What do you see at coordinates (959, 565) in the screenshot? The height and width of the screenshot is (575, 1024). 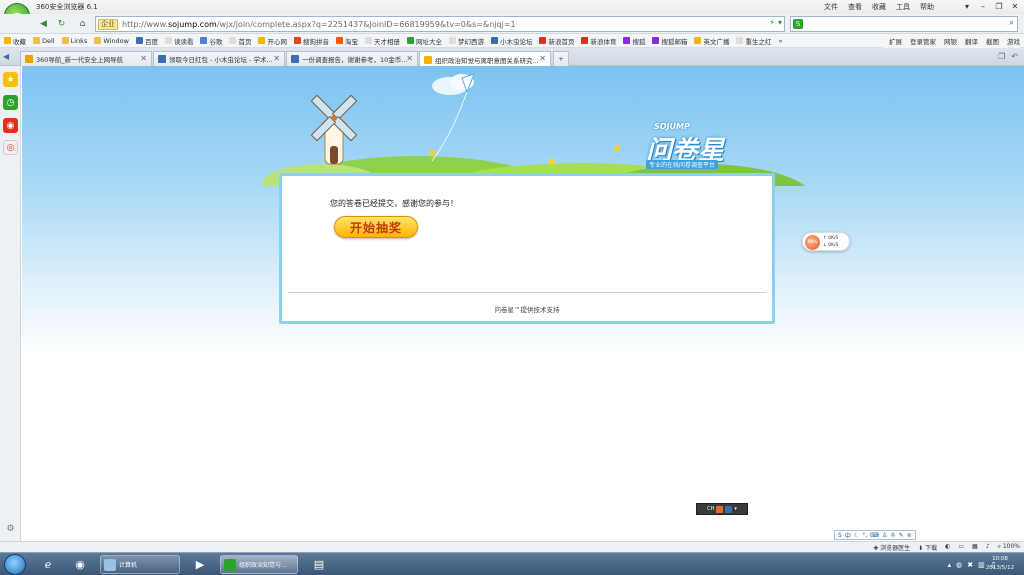 I see `tray-360-icon: ◍` at bounding box center [959, 565].